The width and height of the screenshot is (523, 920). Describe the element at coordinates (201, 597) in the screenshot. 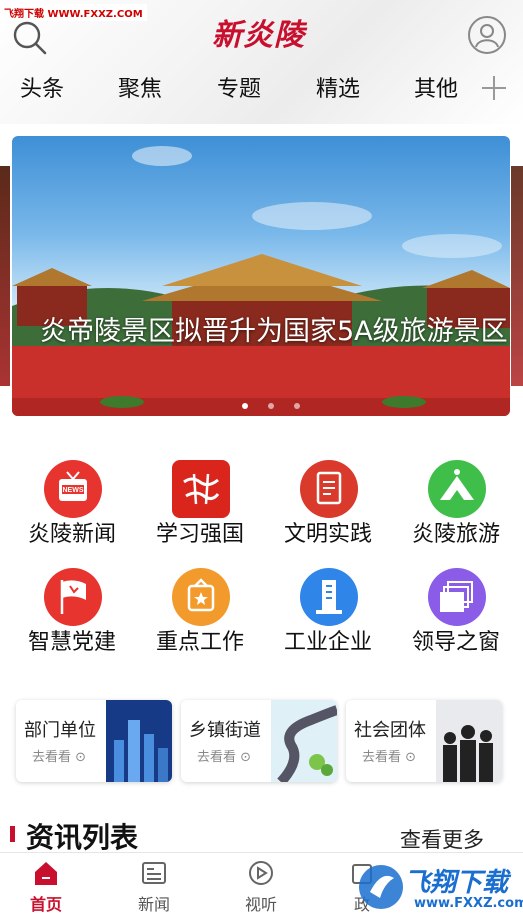

I see `star-badge-icon` at that location.